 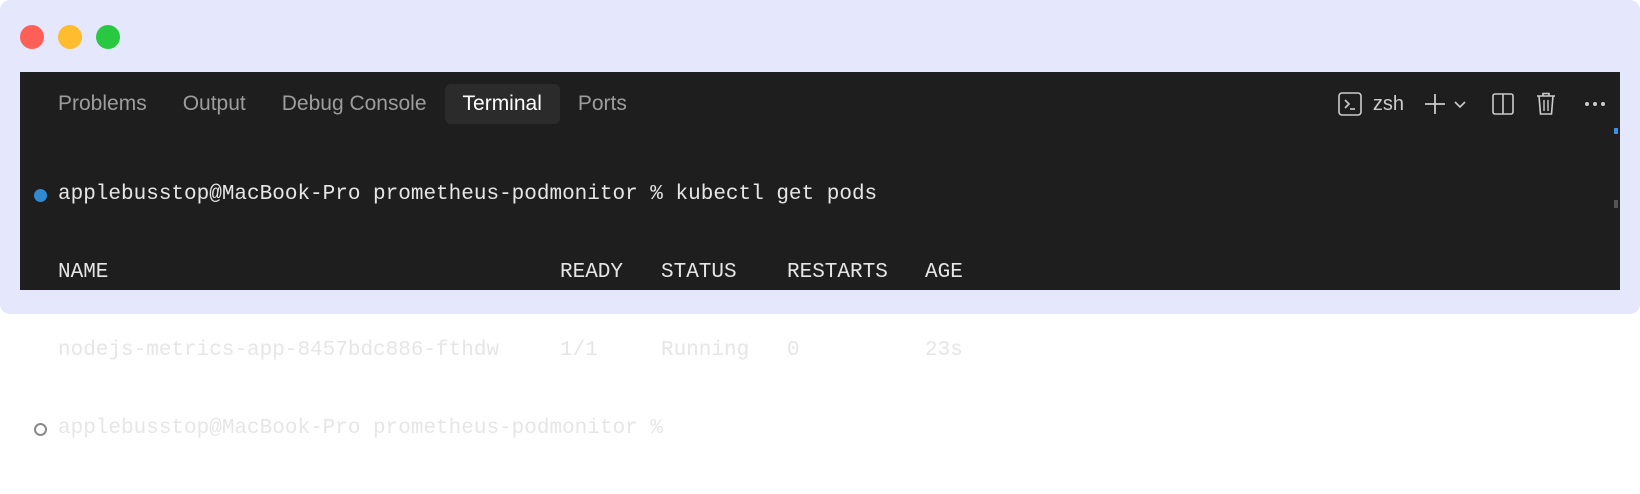 I want to click on shell-selector: zsh, so click(x=1379, y=104).